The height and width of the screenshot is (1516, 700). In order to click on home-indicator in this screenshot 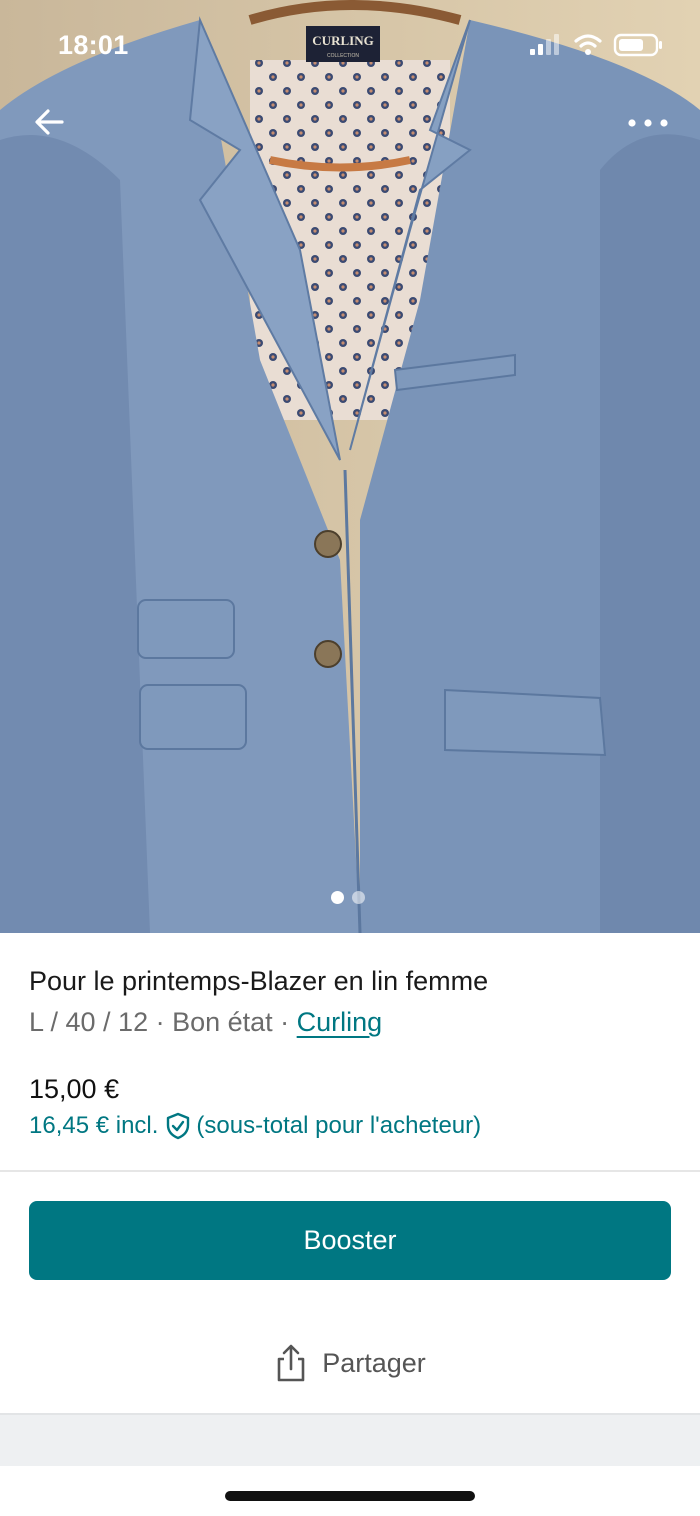, I will do `click(350, 1496)`.